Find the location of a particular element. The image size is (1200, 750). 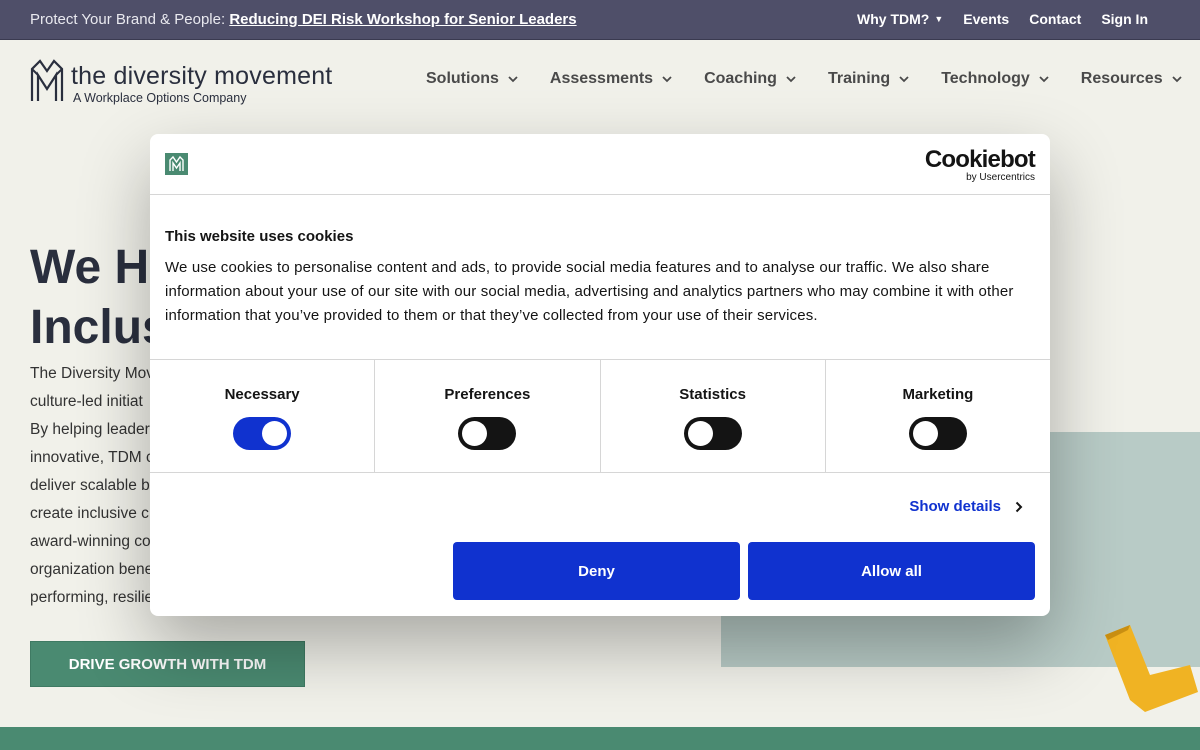

category-label: Preferences is located at coordinates (487, 394).